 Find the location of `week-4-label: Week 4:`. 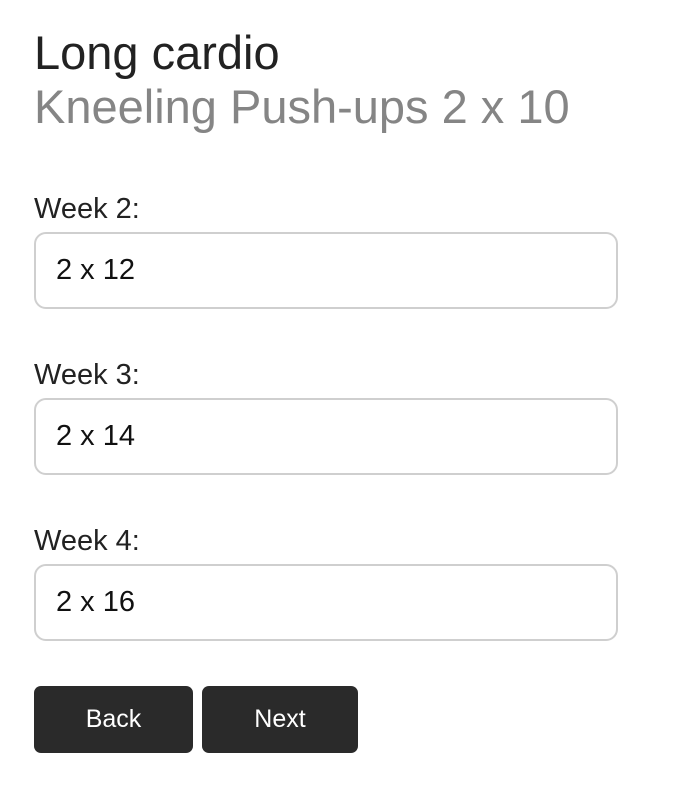

week-4-label: Week 4: is located at coordinates (87, 541).